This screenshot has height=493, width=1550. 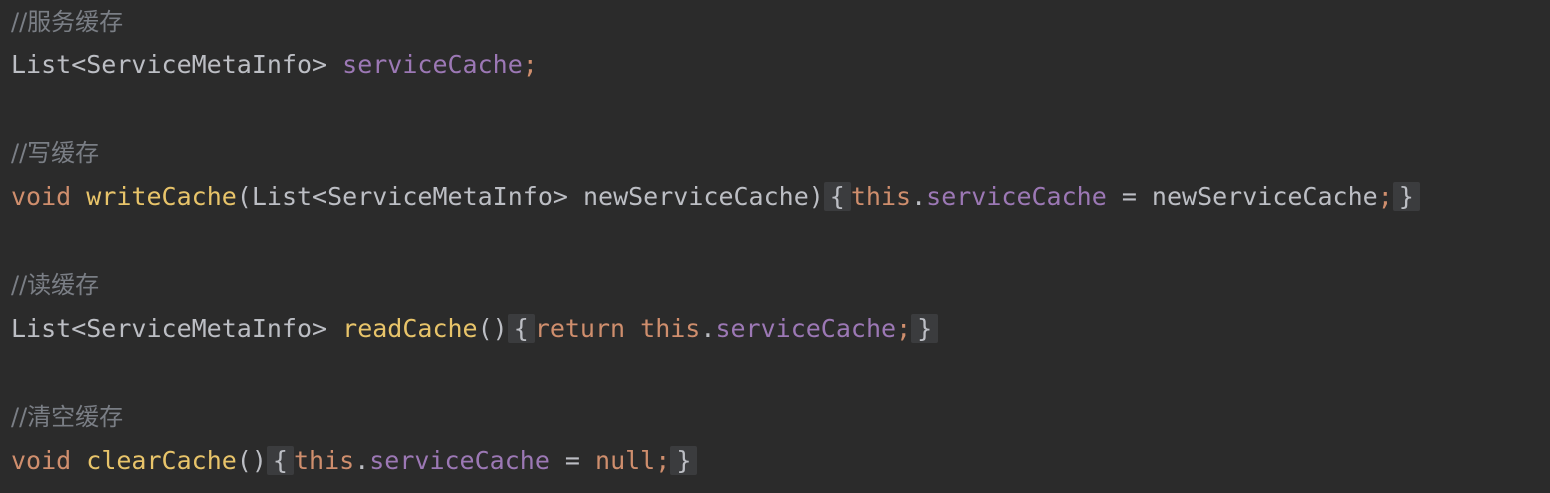 I want to click on code-line-1: //服务缓存, so click(x=67, y=22).